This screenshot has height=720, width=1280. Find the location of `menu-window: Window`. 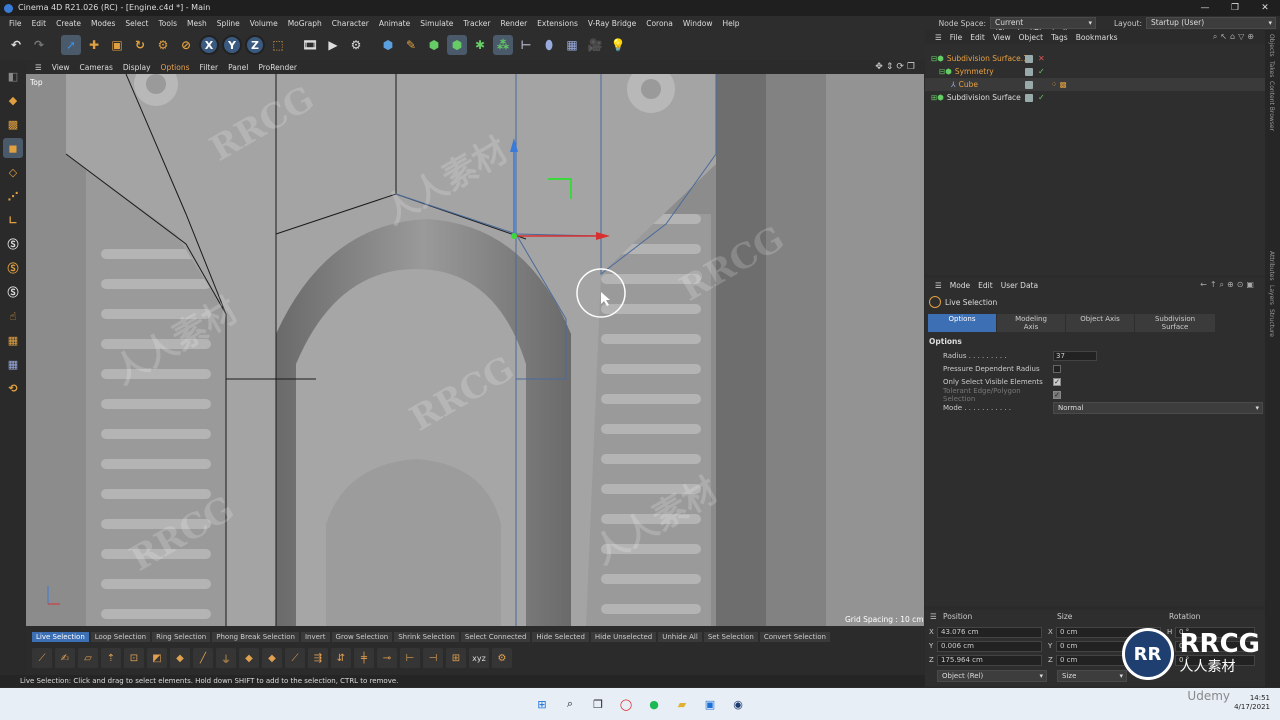

menu-window: Window is located at coordinates (698, 23).